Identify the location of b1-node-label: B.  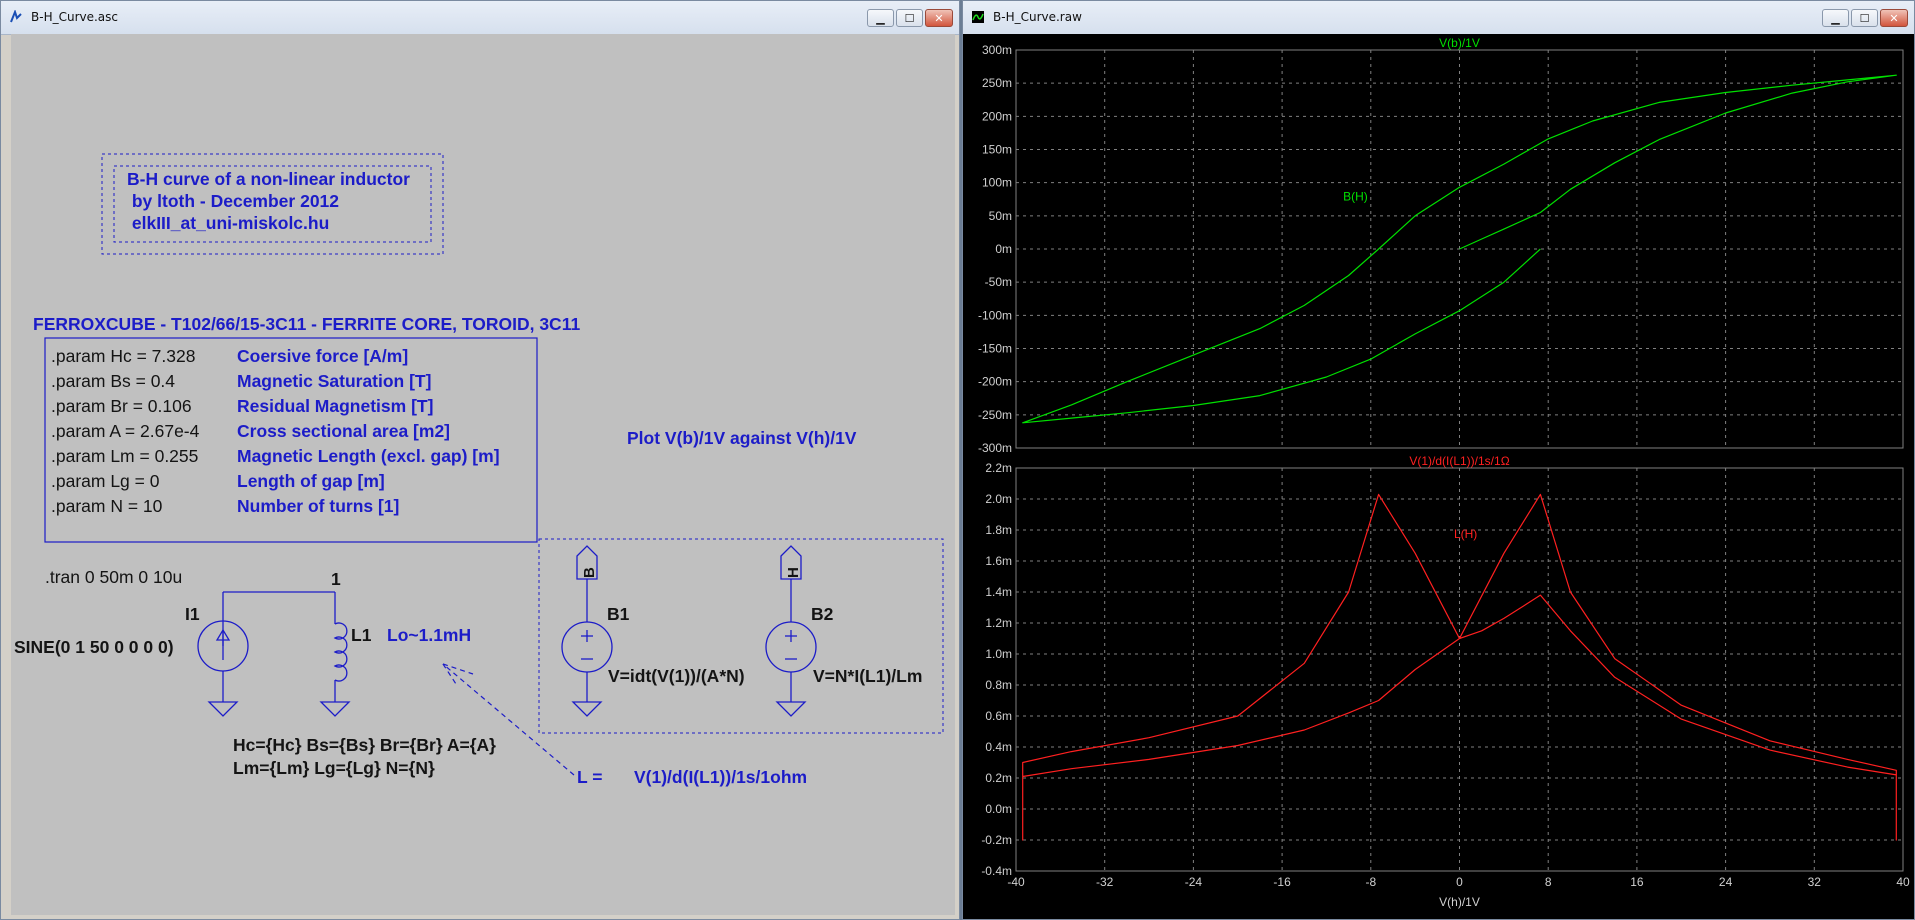
(589, 572).